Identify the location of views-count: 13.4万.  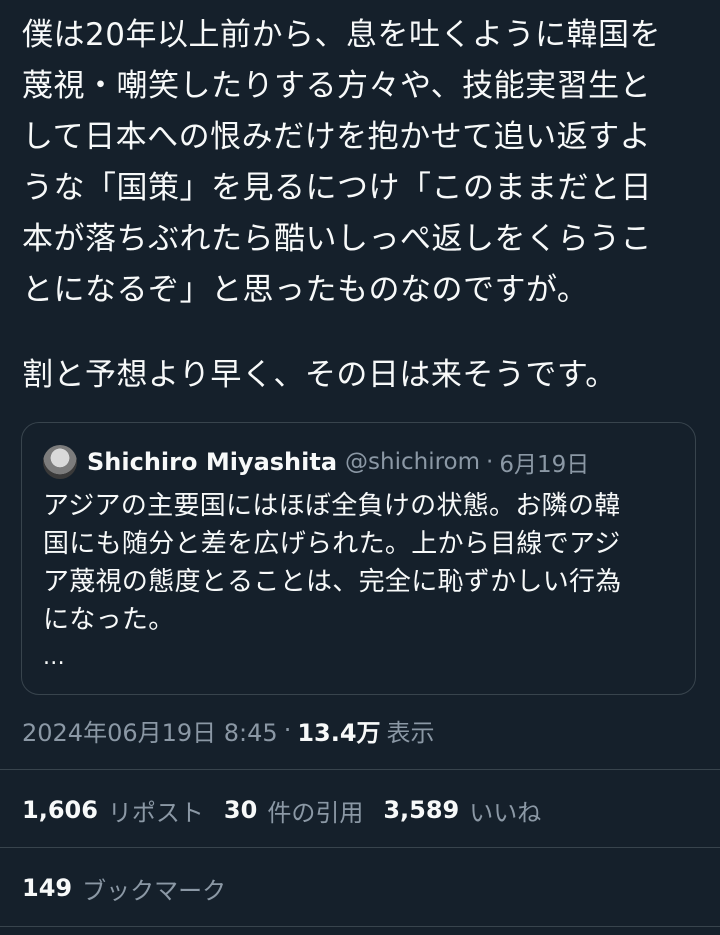
(339, 732).